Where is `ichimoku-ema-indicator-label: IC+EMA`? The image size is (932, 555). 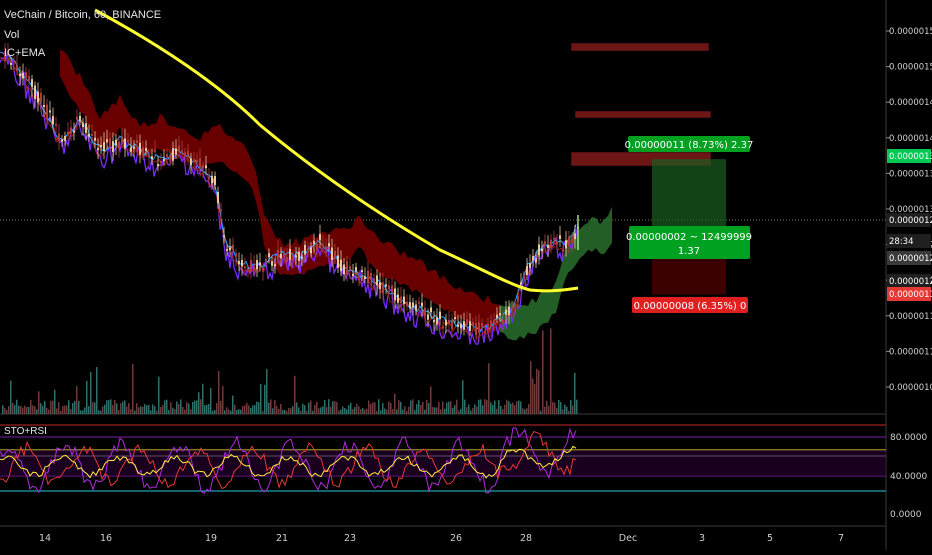
ichimoku-ema-indicator-label: IC+EMA is located at coordinates (24, 53).